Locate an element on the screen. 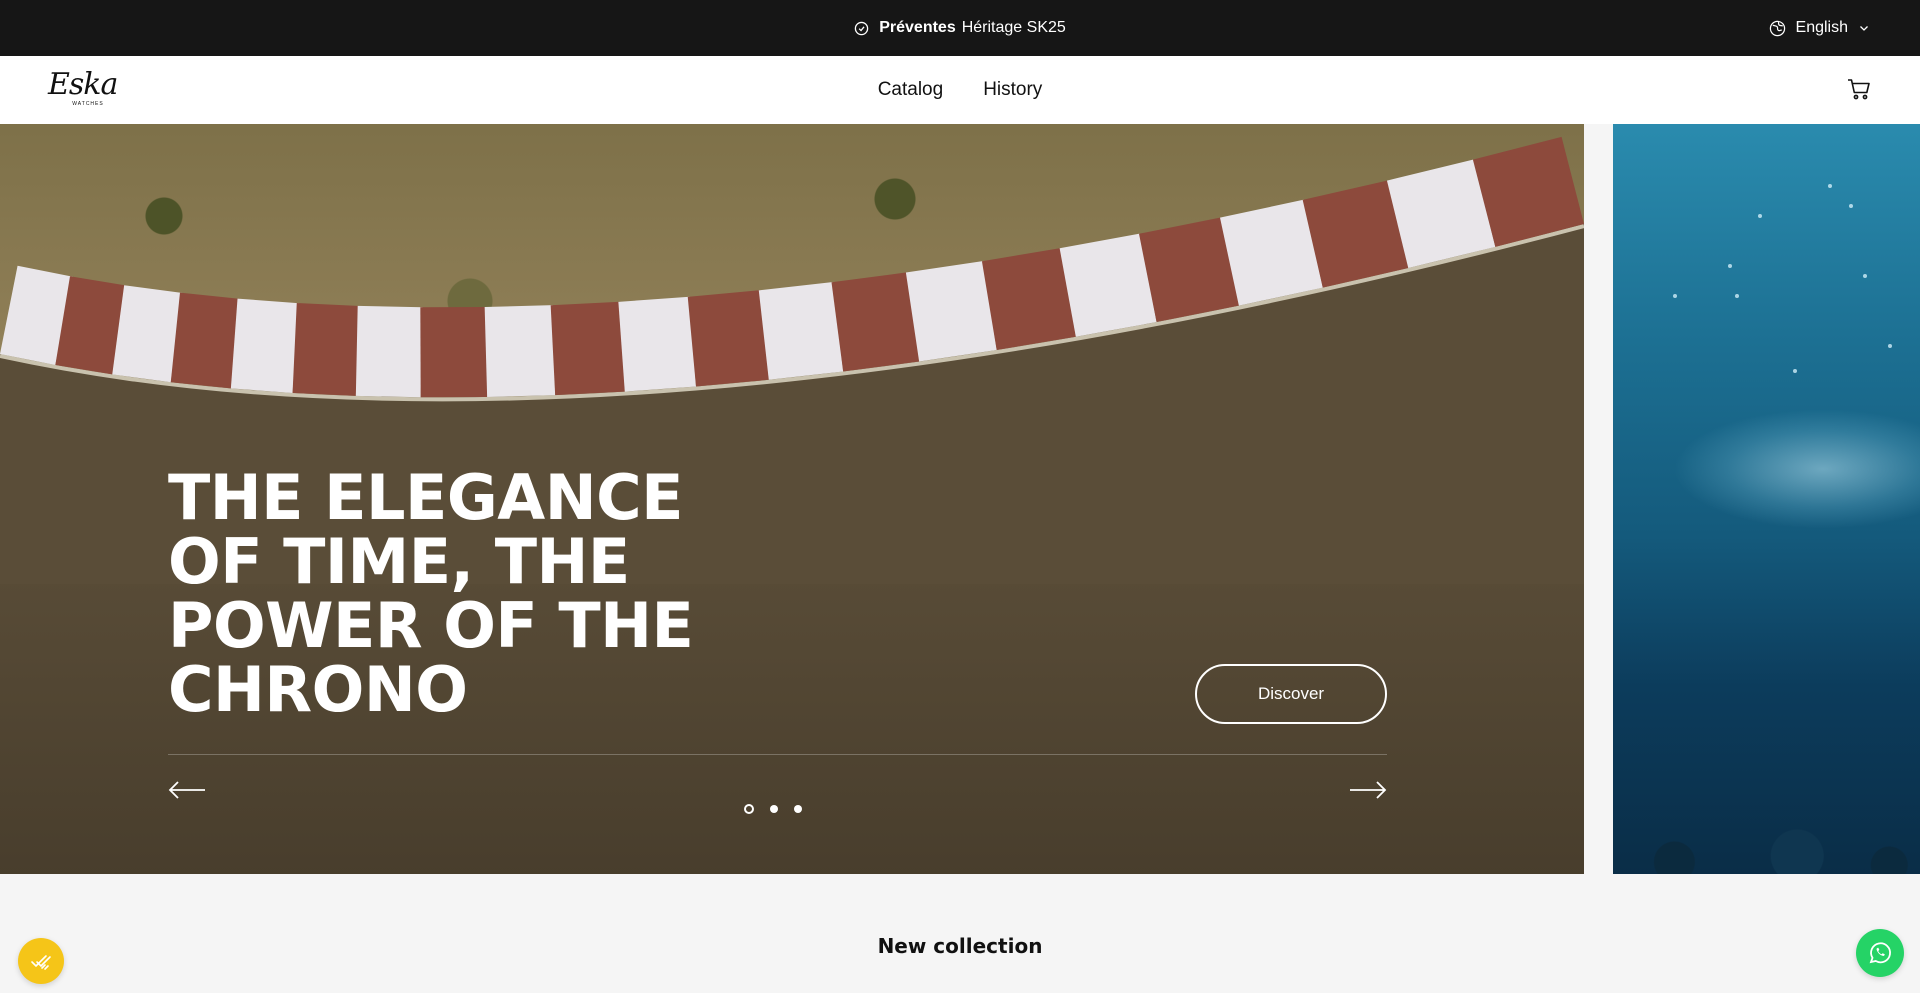  site-header: Eska WATCHES Catalog History is located at coordinates (960, 90).